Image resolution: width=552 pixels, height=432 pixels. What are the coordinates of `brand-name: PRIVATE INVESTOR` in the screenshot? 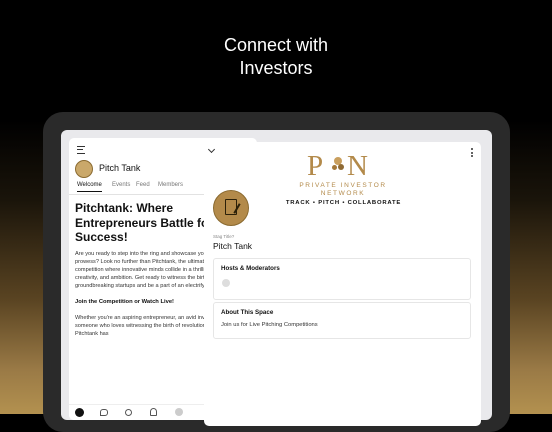 It's located at (343, 185).